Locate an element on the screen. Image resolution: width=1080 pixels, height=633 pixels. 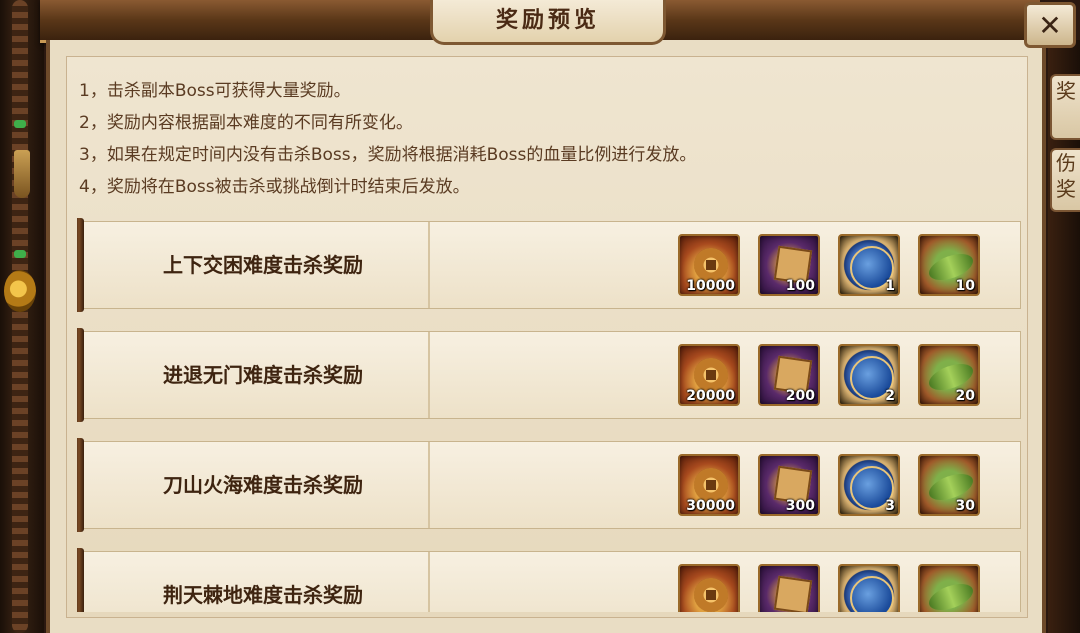
rule-text: 2，奖励内容根据副本难度的不同有所变化。 is located at coordinates (246, 123).